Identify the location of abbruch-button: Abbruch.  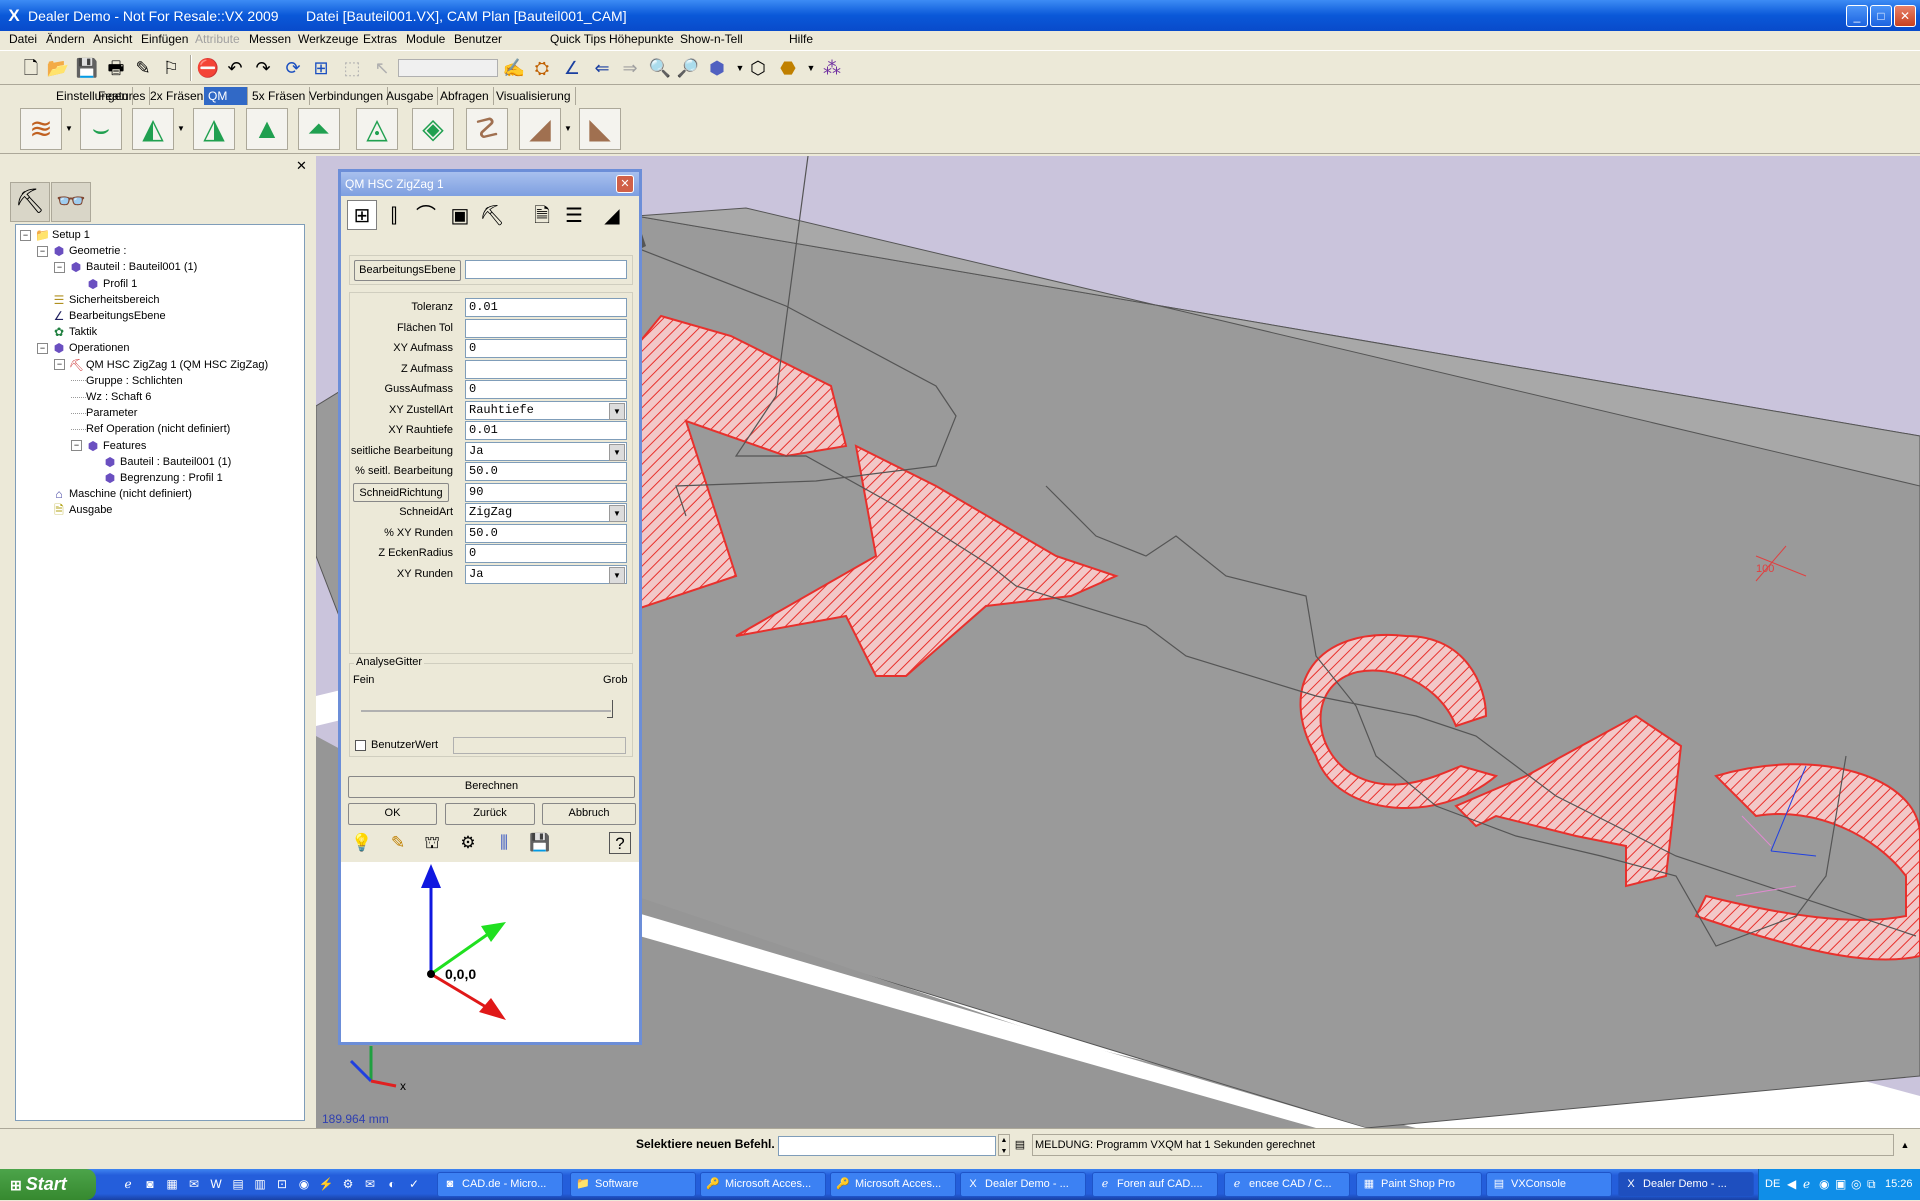
(589, 814).